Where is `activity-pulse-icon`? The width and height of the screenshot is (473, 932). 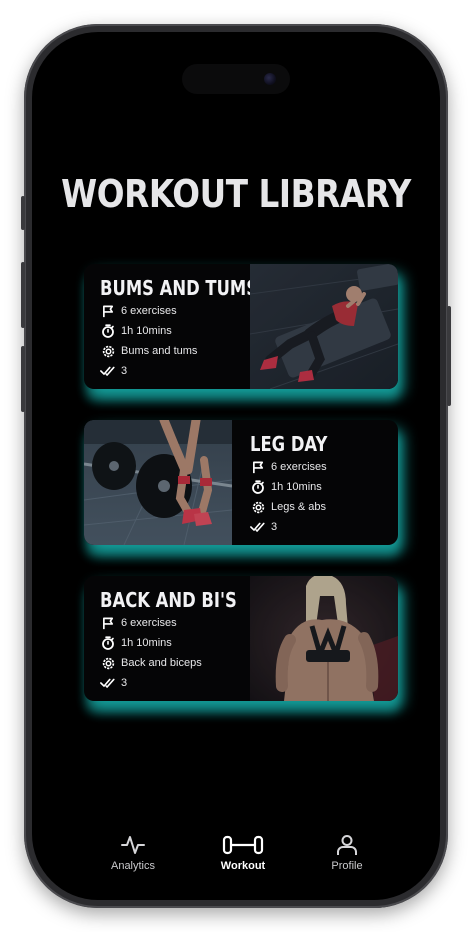
activity-pulse-icon is located at coordinates (133, 844).